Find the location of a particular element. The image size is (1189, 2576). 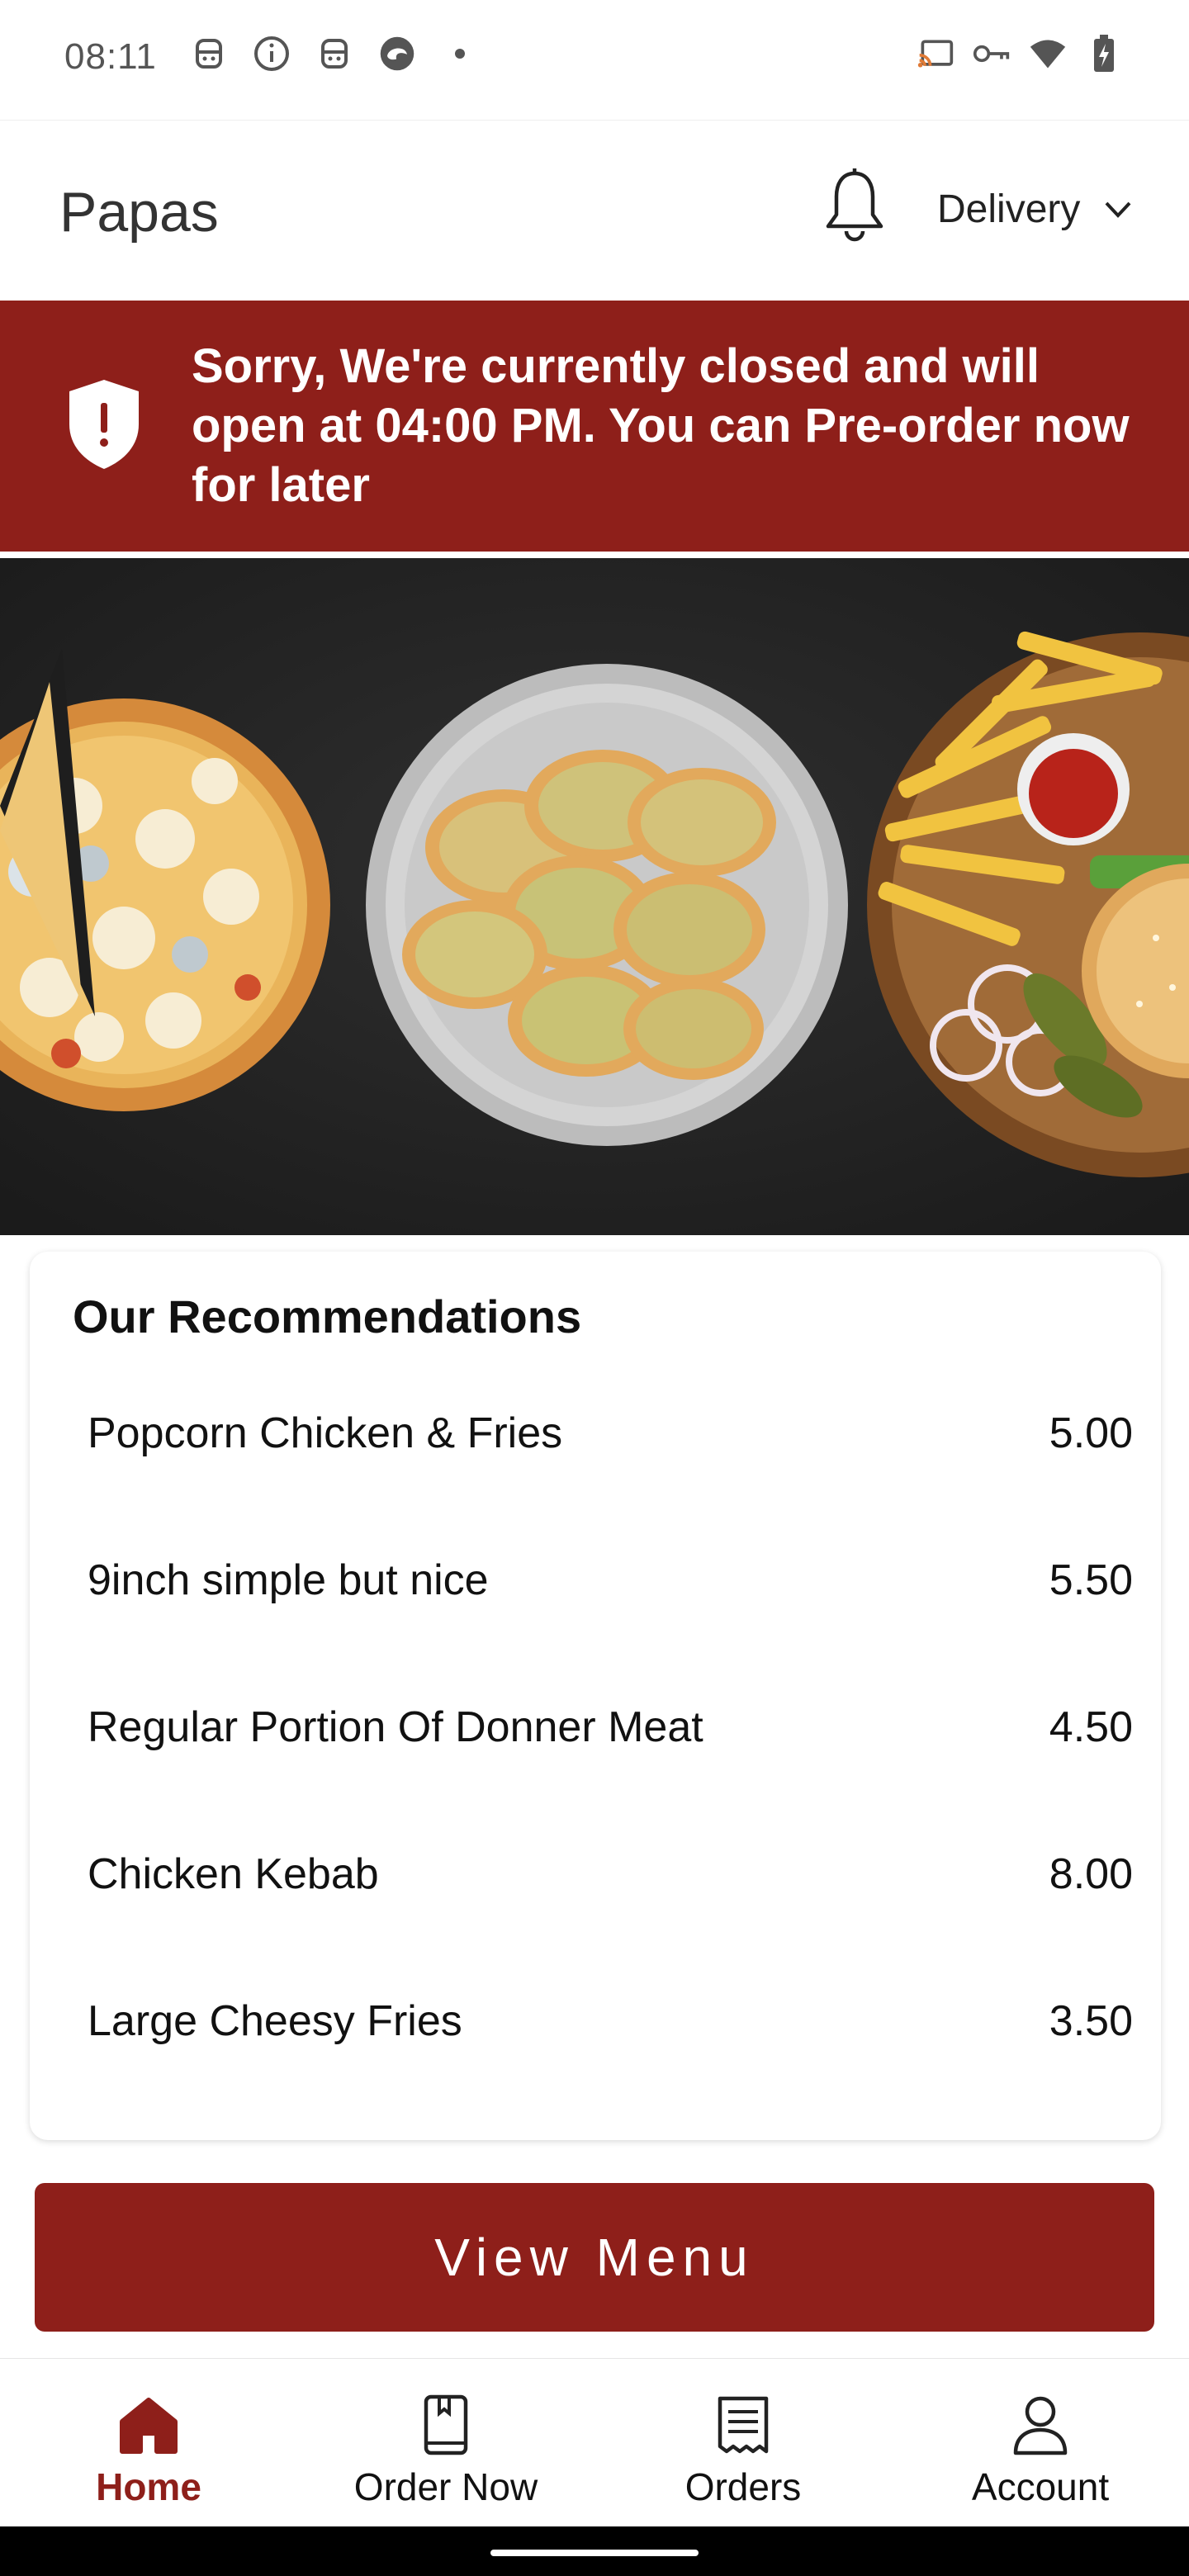

system-gesture-bar is located at coordinates (594, 2551).